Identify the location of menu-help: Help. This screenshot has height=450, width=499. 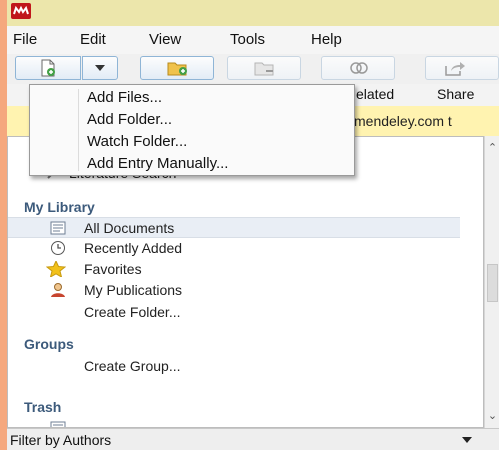
(326, 39).